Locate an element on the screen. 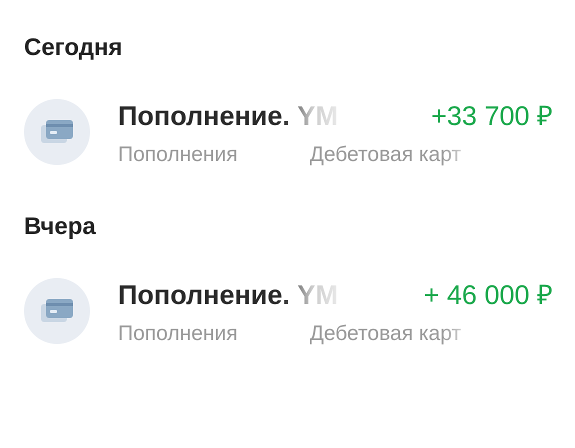 The height and width of the screenshot is (448, 575). section-heading: Сегодня is located at coordinates (73, 48).